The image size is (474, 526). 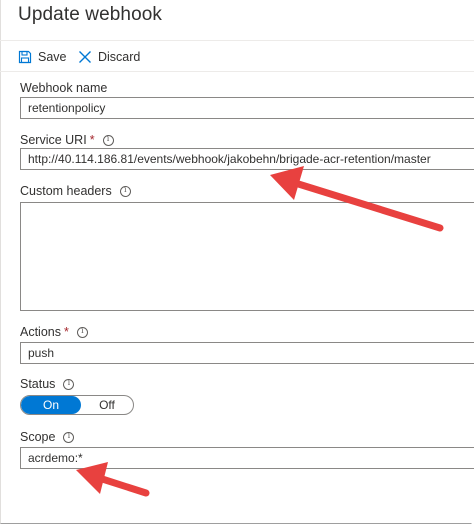 What do you see at coordinates (357, 199) in the screenshot?
I see `arrow-service-uri` at bounding box center [357, 199].